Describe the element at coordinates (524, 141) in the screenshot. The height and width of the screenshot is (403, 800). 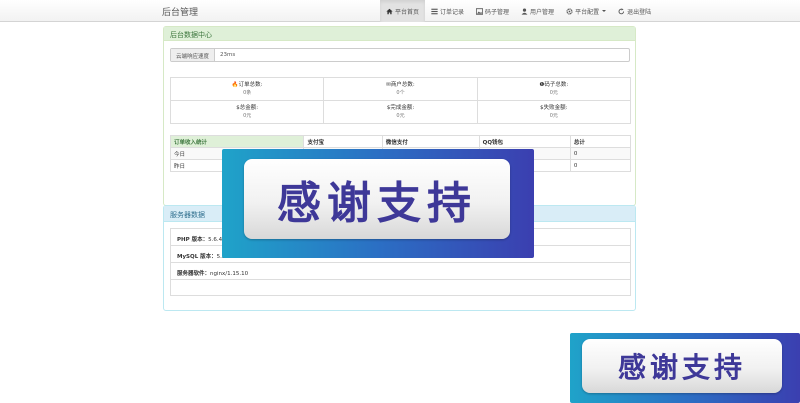
I see `revenue-header: QQ钱包` at that location.